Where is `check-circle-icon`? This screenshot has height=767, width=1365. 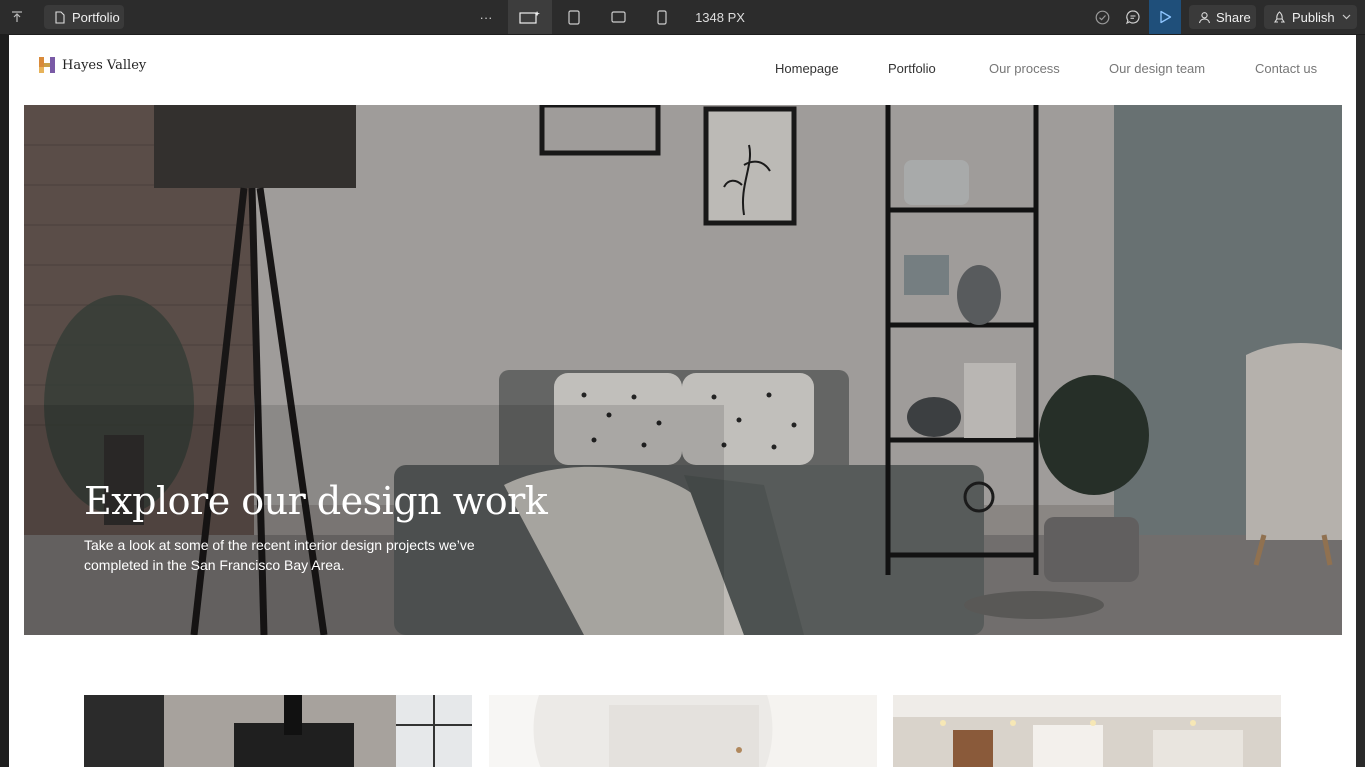 check-circle-icon is located at coordinates (1102, 17).